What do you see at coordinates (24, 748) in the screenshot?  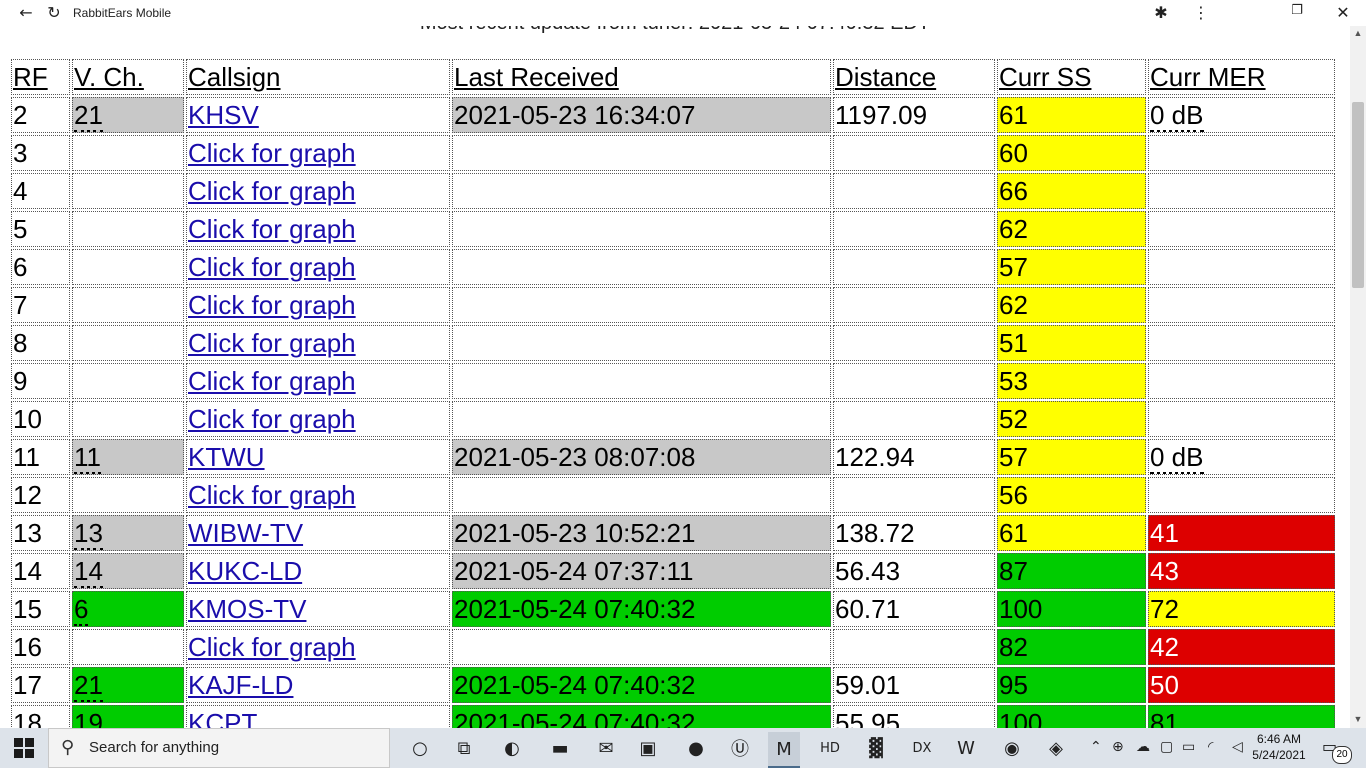 I see `windows-start-icon` at bounding box center [24, 748].